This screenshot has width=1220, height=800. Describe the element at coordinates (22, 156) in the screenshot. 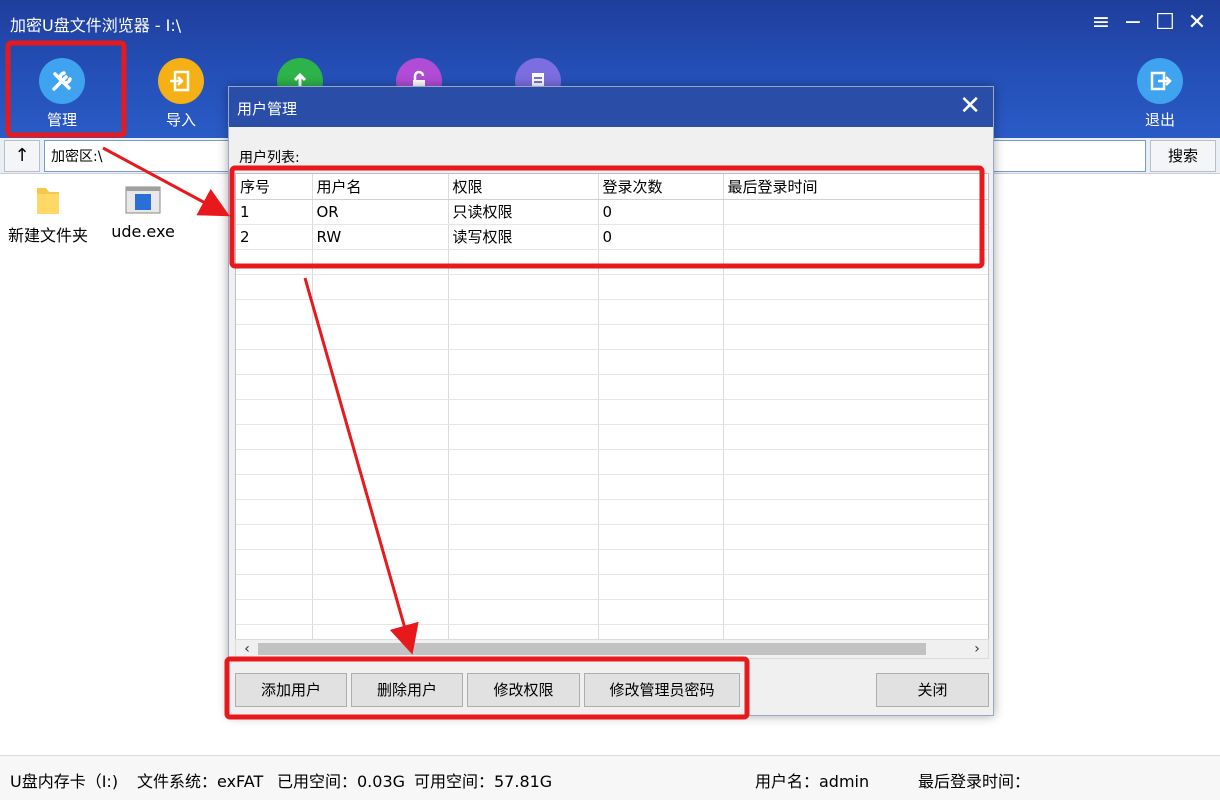

I see `up-button: ↑` at that location.